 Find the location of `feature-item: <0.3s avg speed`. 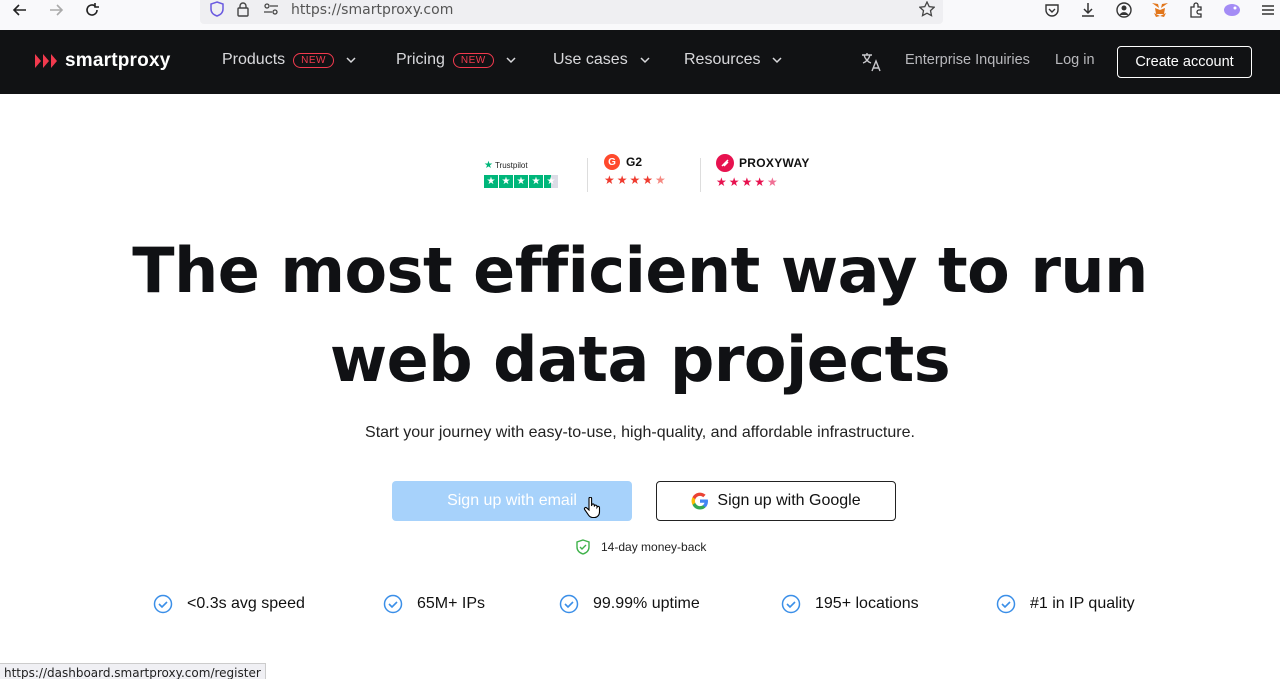

feature-item: <0.3s avg speed is located at coordinates (229, 604).